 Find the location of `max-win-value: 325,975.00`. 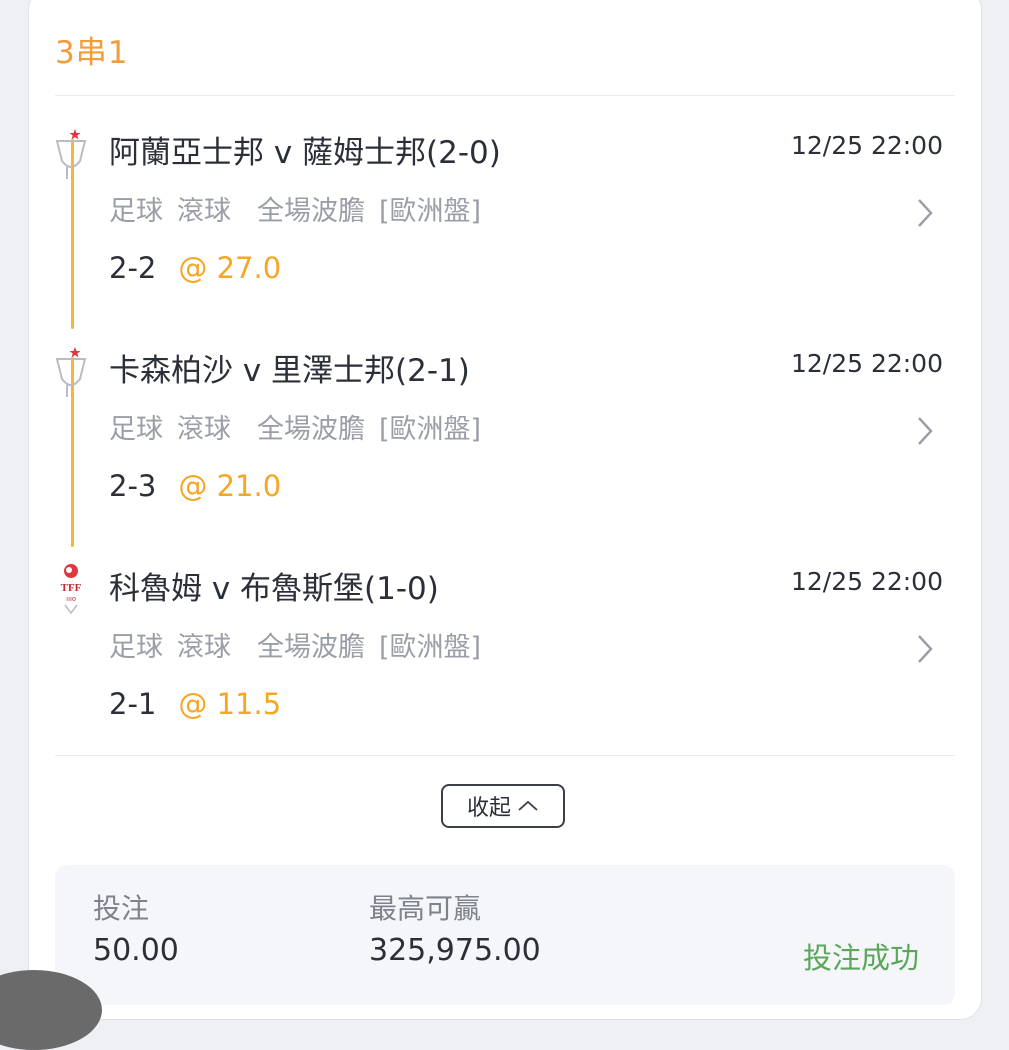

max-win-value: 325,975.00 is located at coordinates (455, 950).